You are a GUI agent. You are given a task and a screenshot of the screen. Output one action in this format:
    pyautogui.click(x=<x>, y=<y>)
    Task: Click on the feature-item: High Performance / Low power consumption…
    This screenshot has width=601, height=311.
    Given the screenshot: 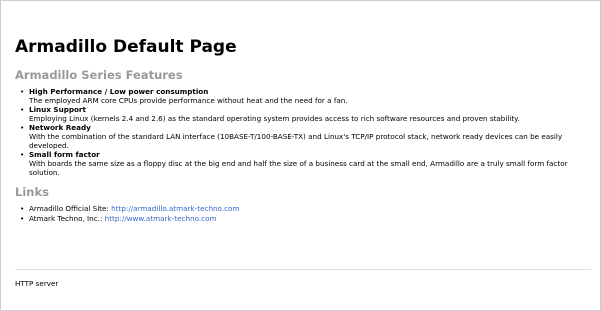 What is the action you would take?
    pyautogui.click(x=307, y=96)
    